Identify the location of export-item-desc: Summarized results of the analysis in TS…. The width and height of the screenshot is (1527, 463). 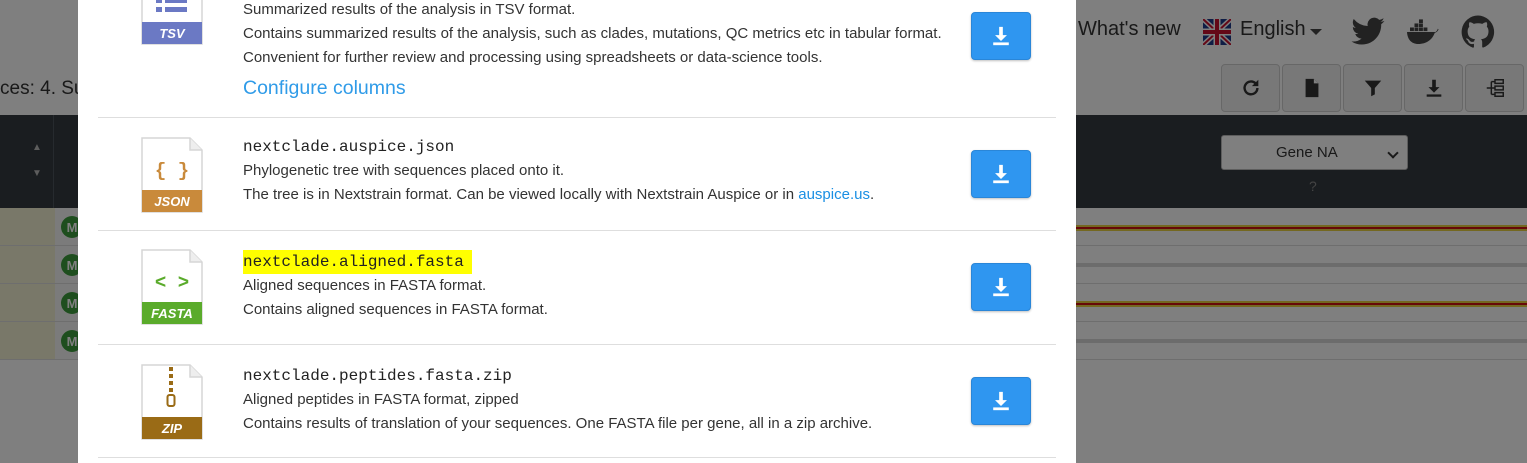
(409, 9).